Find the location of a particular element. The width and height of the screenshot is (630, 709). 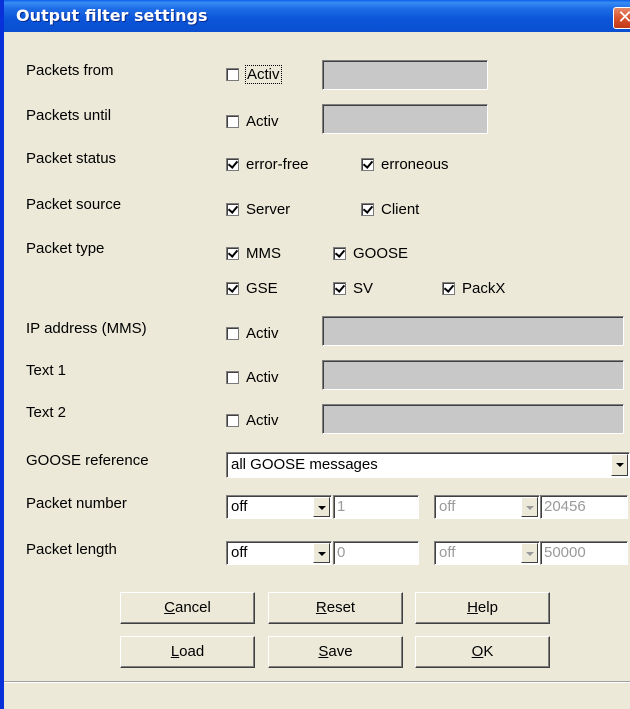

gse-checkbox: GSE is located at coordinates (252, 288).